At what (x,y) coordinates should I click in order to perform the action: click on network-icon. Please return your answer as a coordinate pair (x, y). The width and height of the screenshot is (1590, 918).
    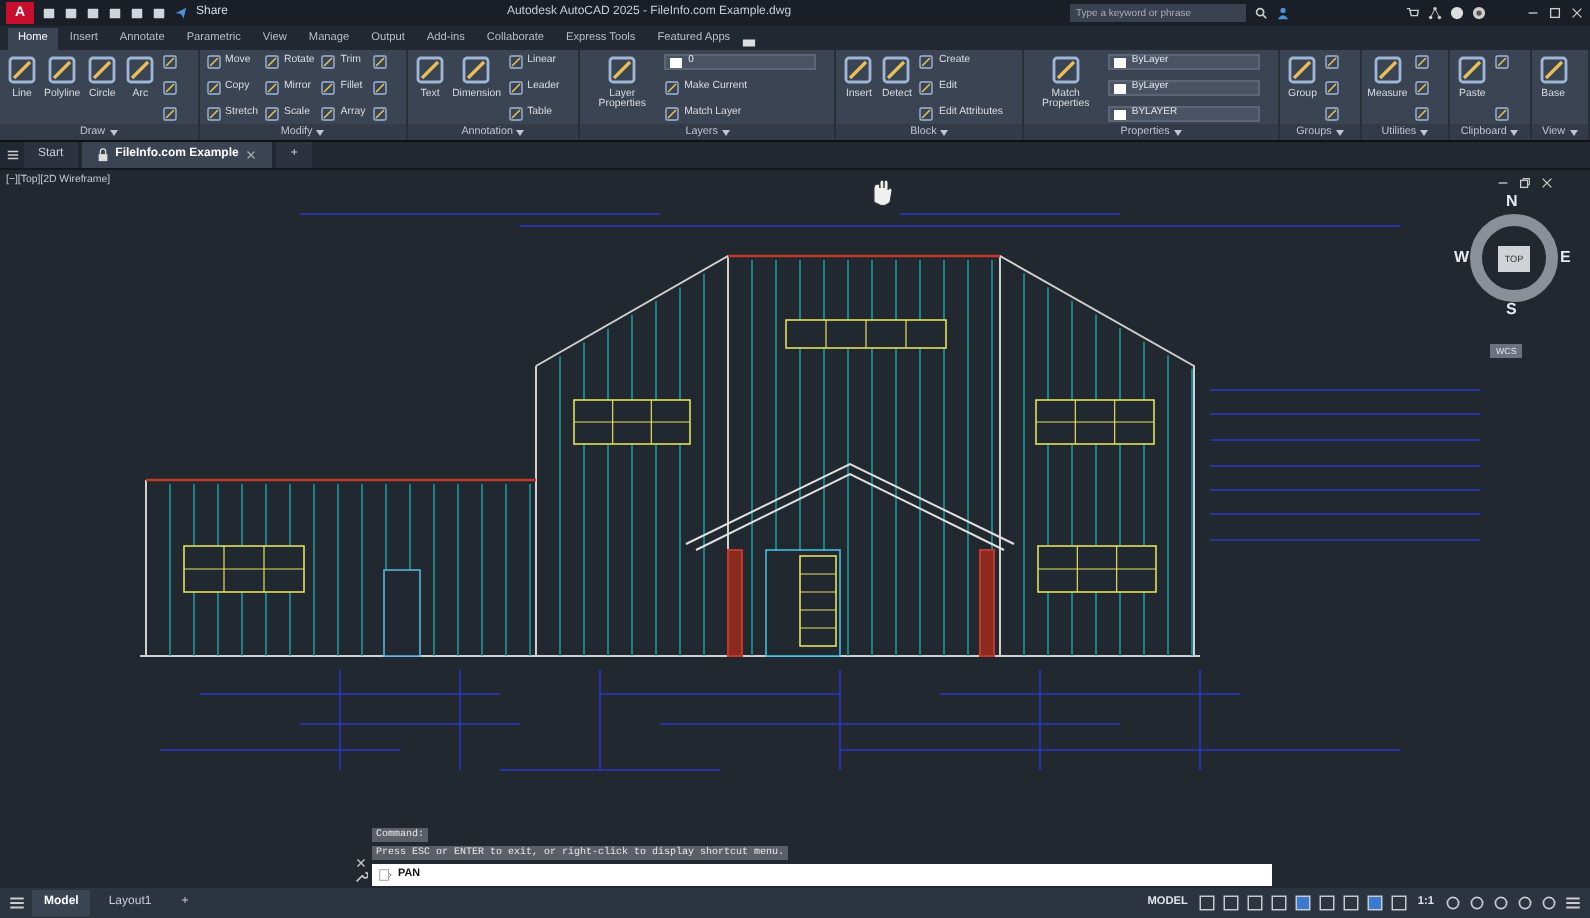
    Looking at the image, I should click on (1435, 13).